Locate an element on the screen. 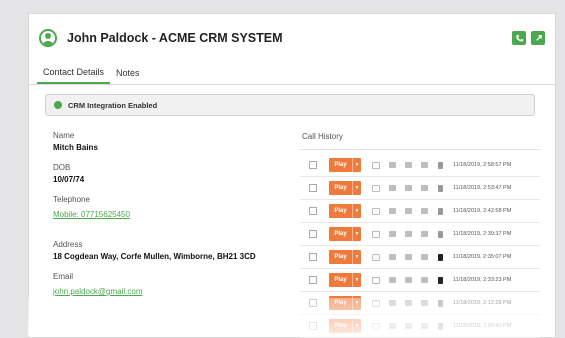 The image size is (565, 338). call-history-row: Play ▼ 11/18/2019, 2:39:37 PM is located at coordinates (420, 234).